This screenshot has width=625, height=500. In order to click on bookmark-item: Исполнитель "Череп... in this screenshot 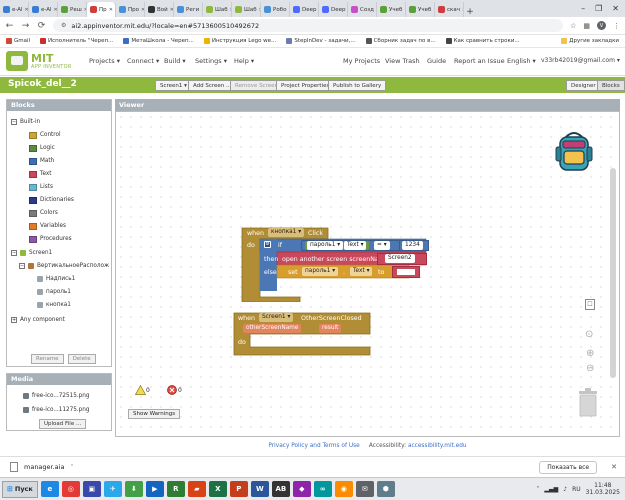, I will do `click(76, 41)`.